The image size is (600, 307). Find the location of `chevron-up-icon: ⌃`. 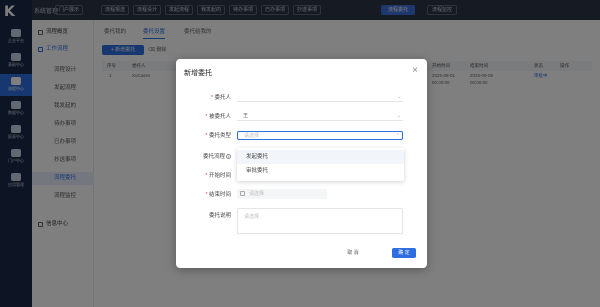

chevron-up-icon: ⌃ is located at coordinates (397, 136).